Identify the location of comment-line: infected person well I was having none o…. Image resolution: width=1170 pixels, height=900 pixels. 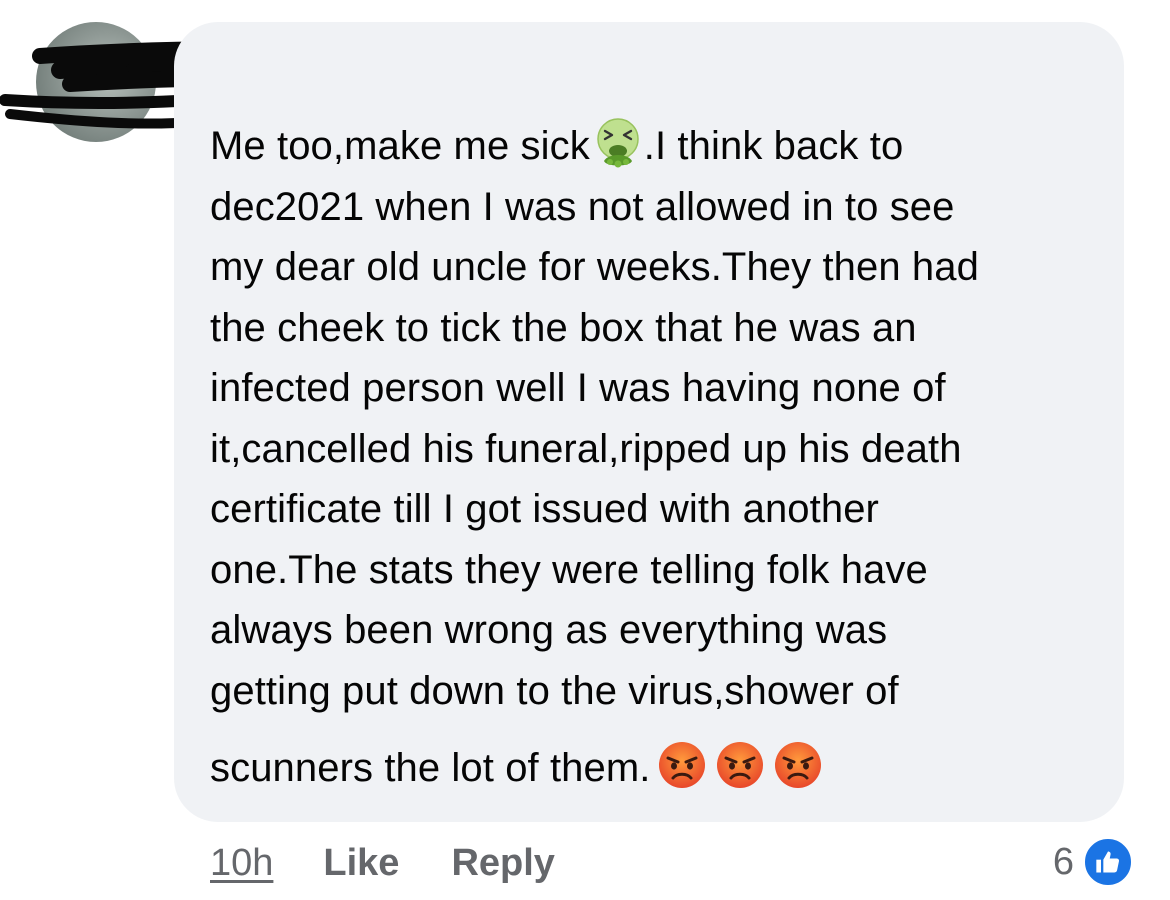
(578, 388).